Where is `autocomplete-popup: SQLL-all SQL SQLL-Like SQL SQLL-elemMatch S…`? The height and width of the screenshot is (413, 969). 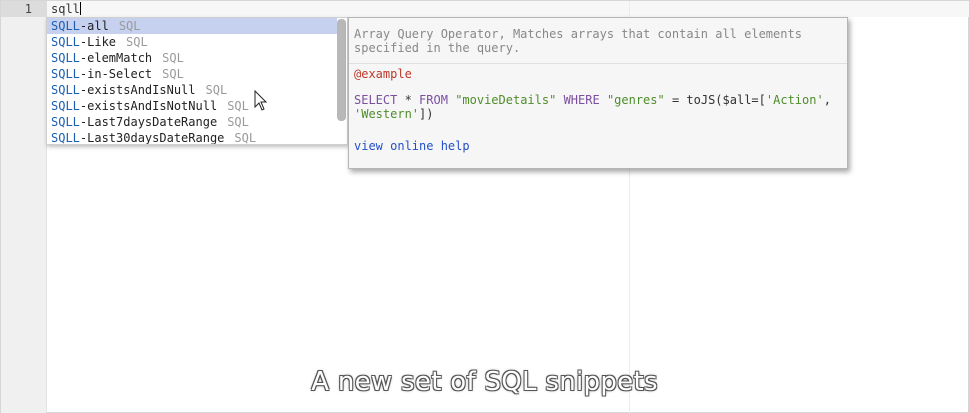
autocomplete-popup: SQLL-all SQL SQLL-Like SQL SQLL-elemMatch S… is located at coordinates (197, 81).